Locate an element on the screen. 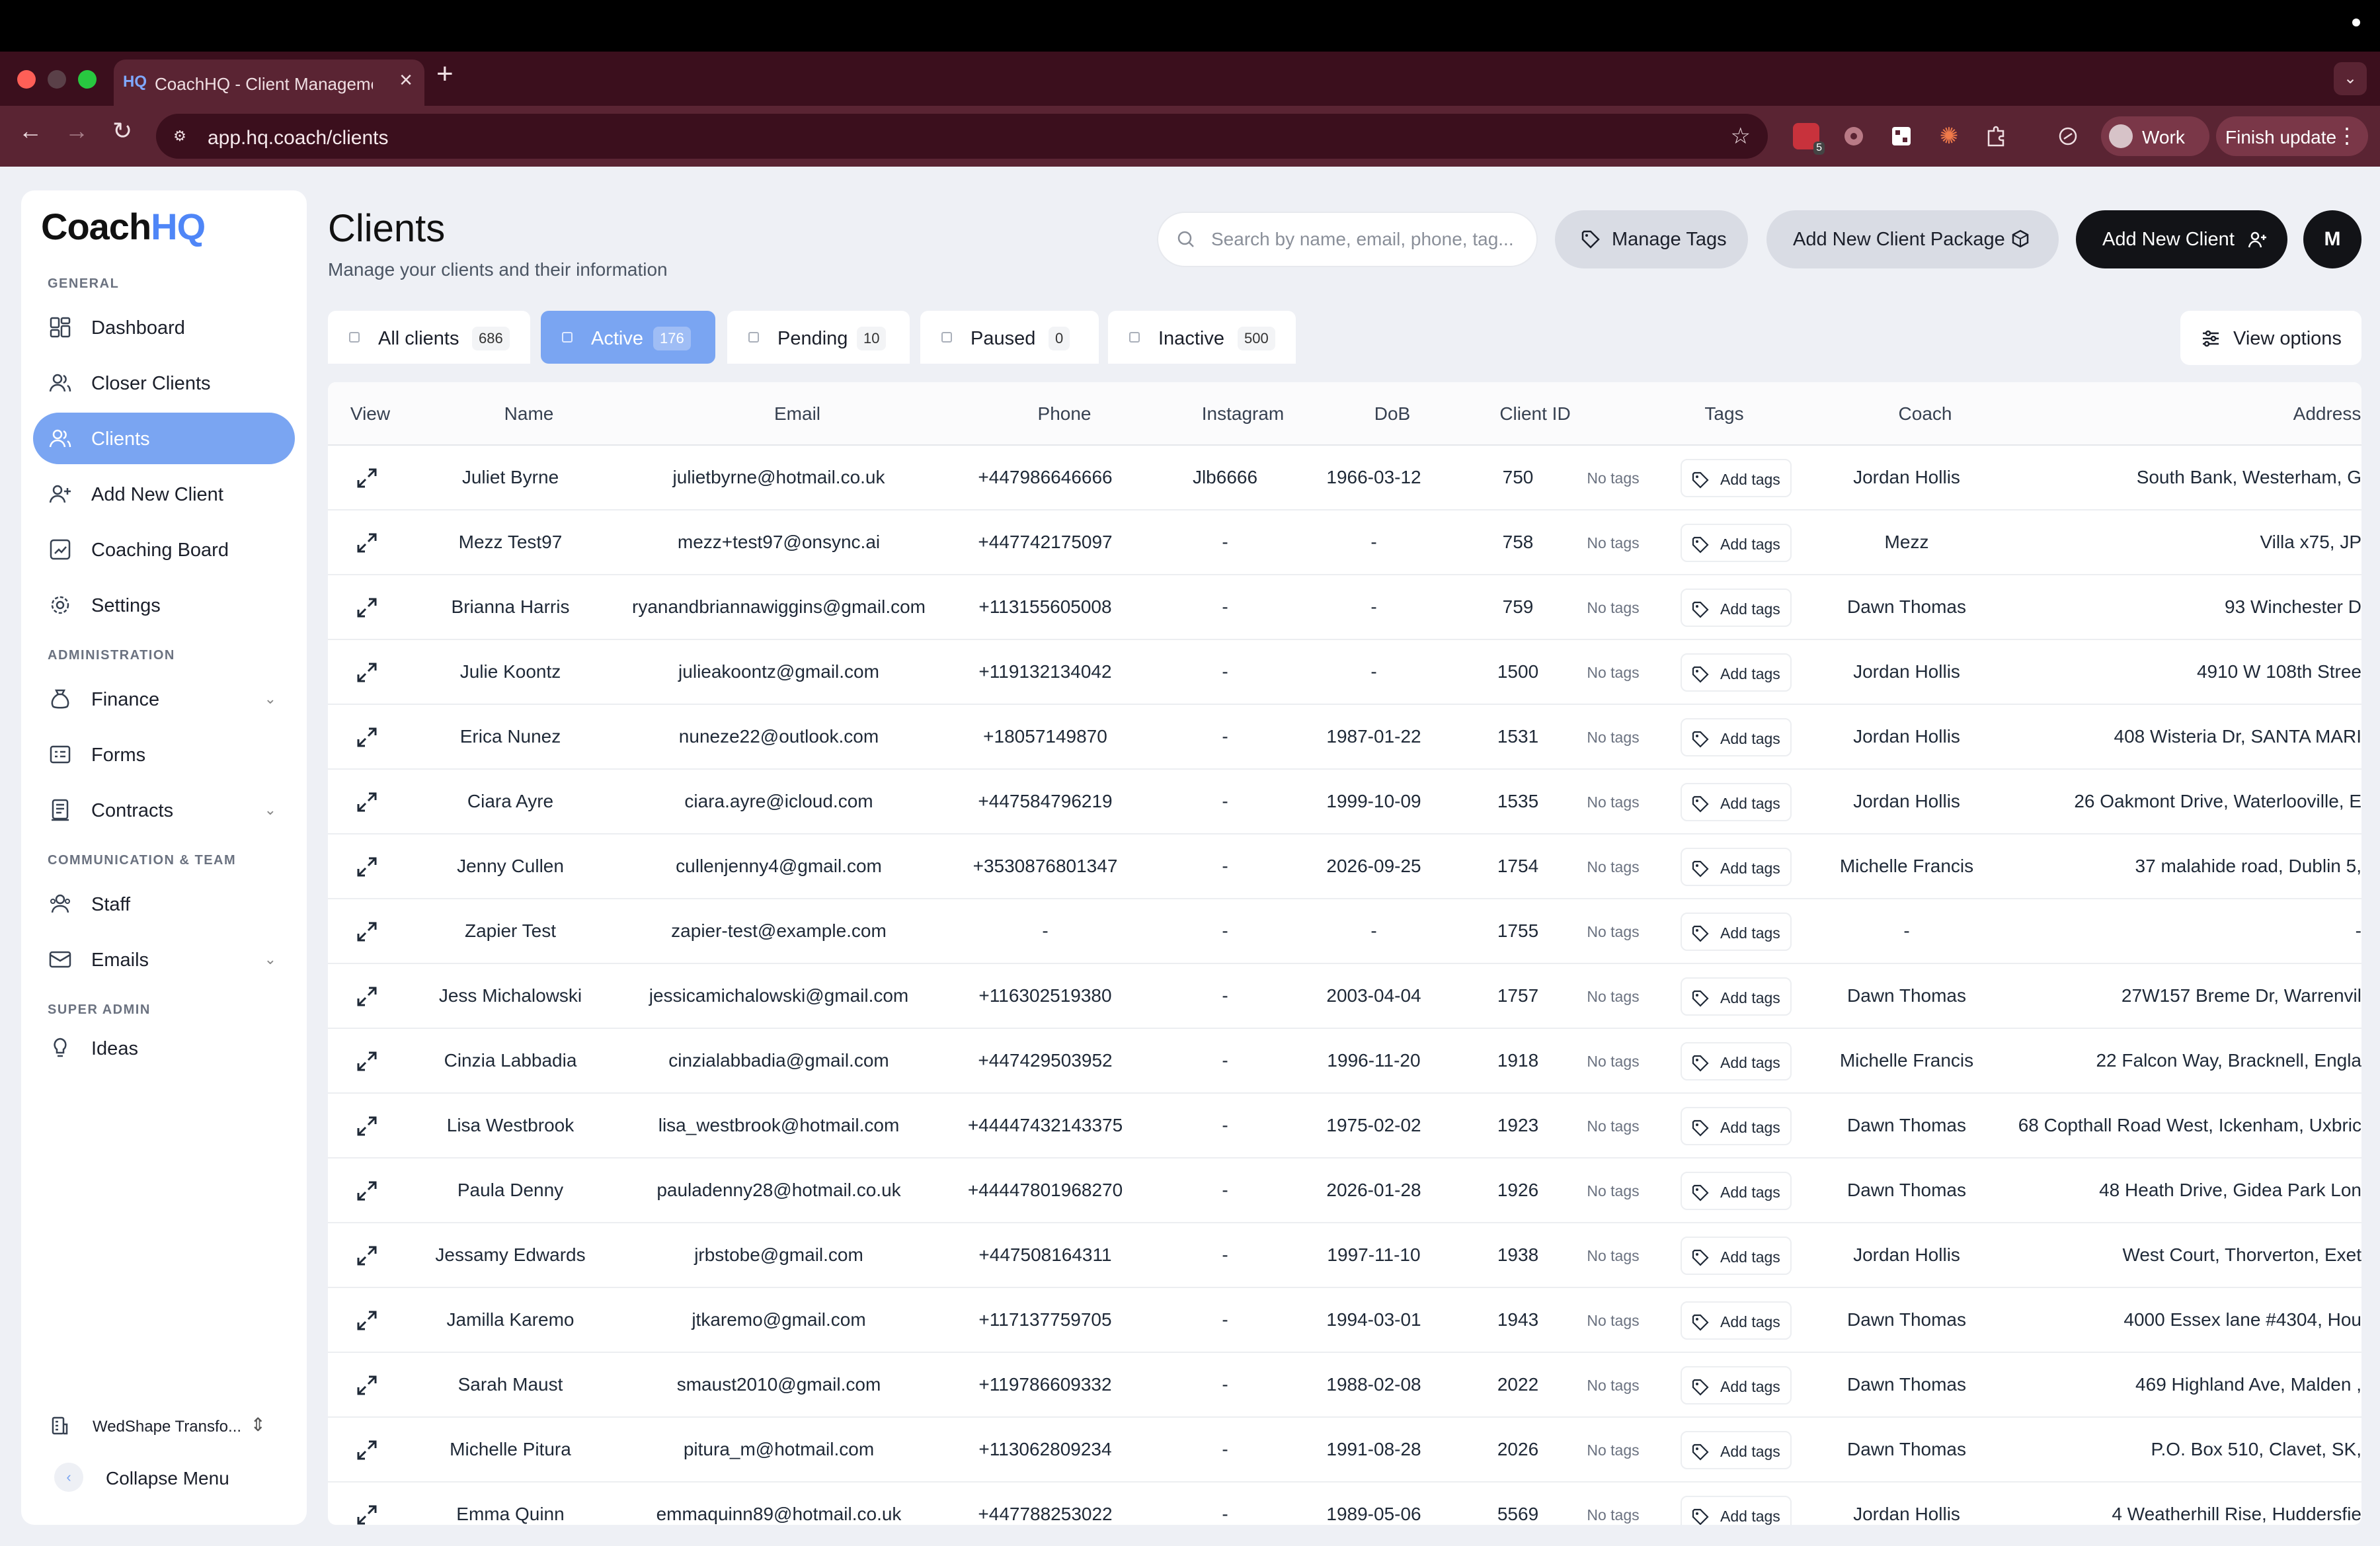  search-box is located at coordinates (1347, 239).